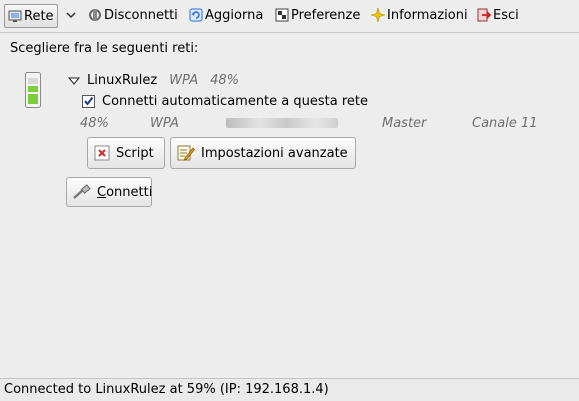 Image resolution: width=579 pixels, height=401 pixels. I want to click on edit-document-icon, so click(186, 153).